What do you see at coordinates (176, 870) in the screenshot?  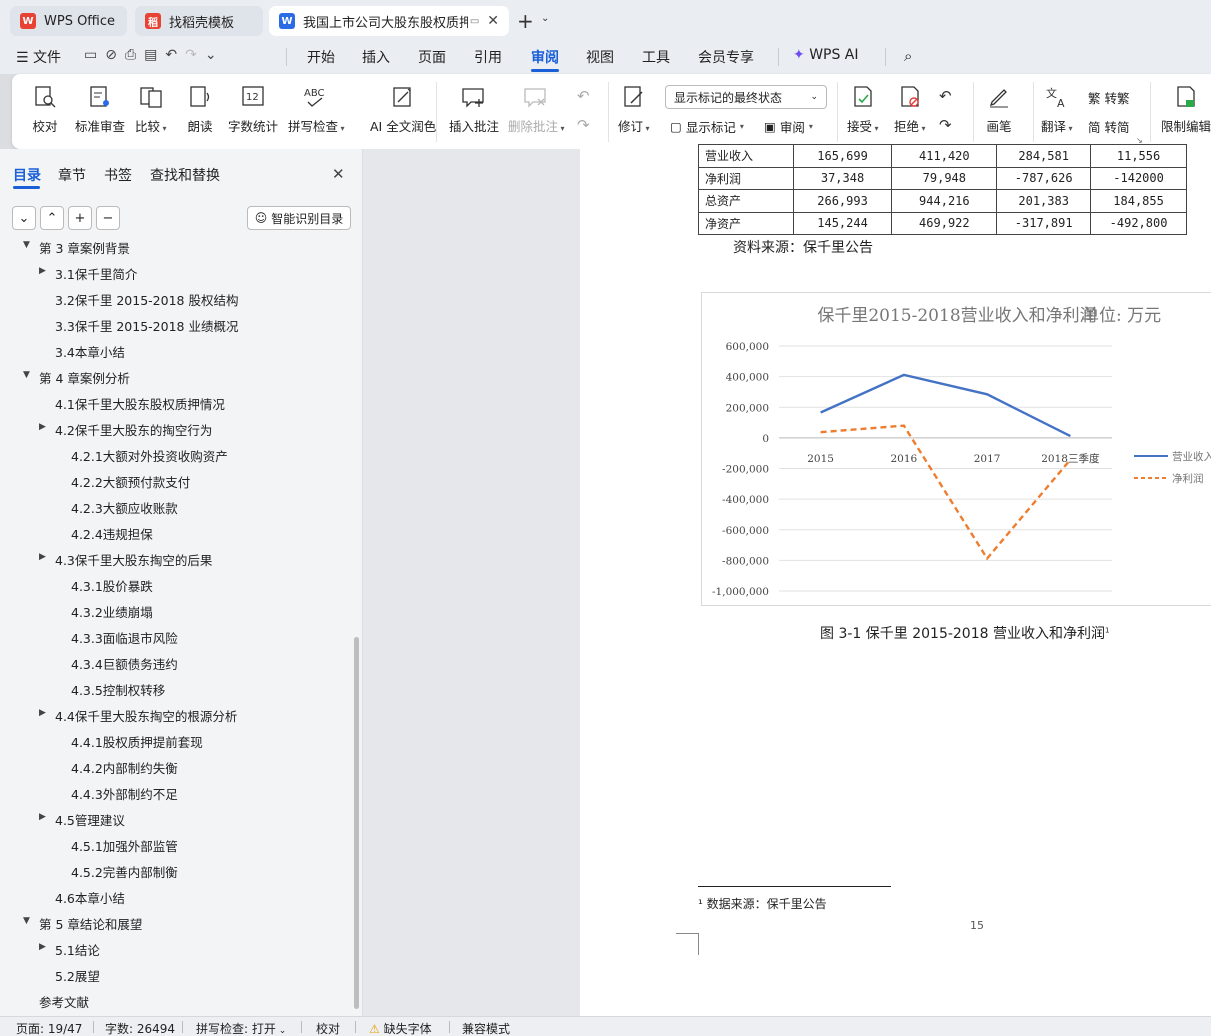 I see `toc-item: 4.5.2完善内部制衡` at bounding box center [176, 870].